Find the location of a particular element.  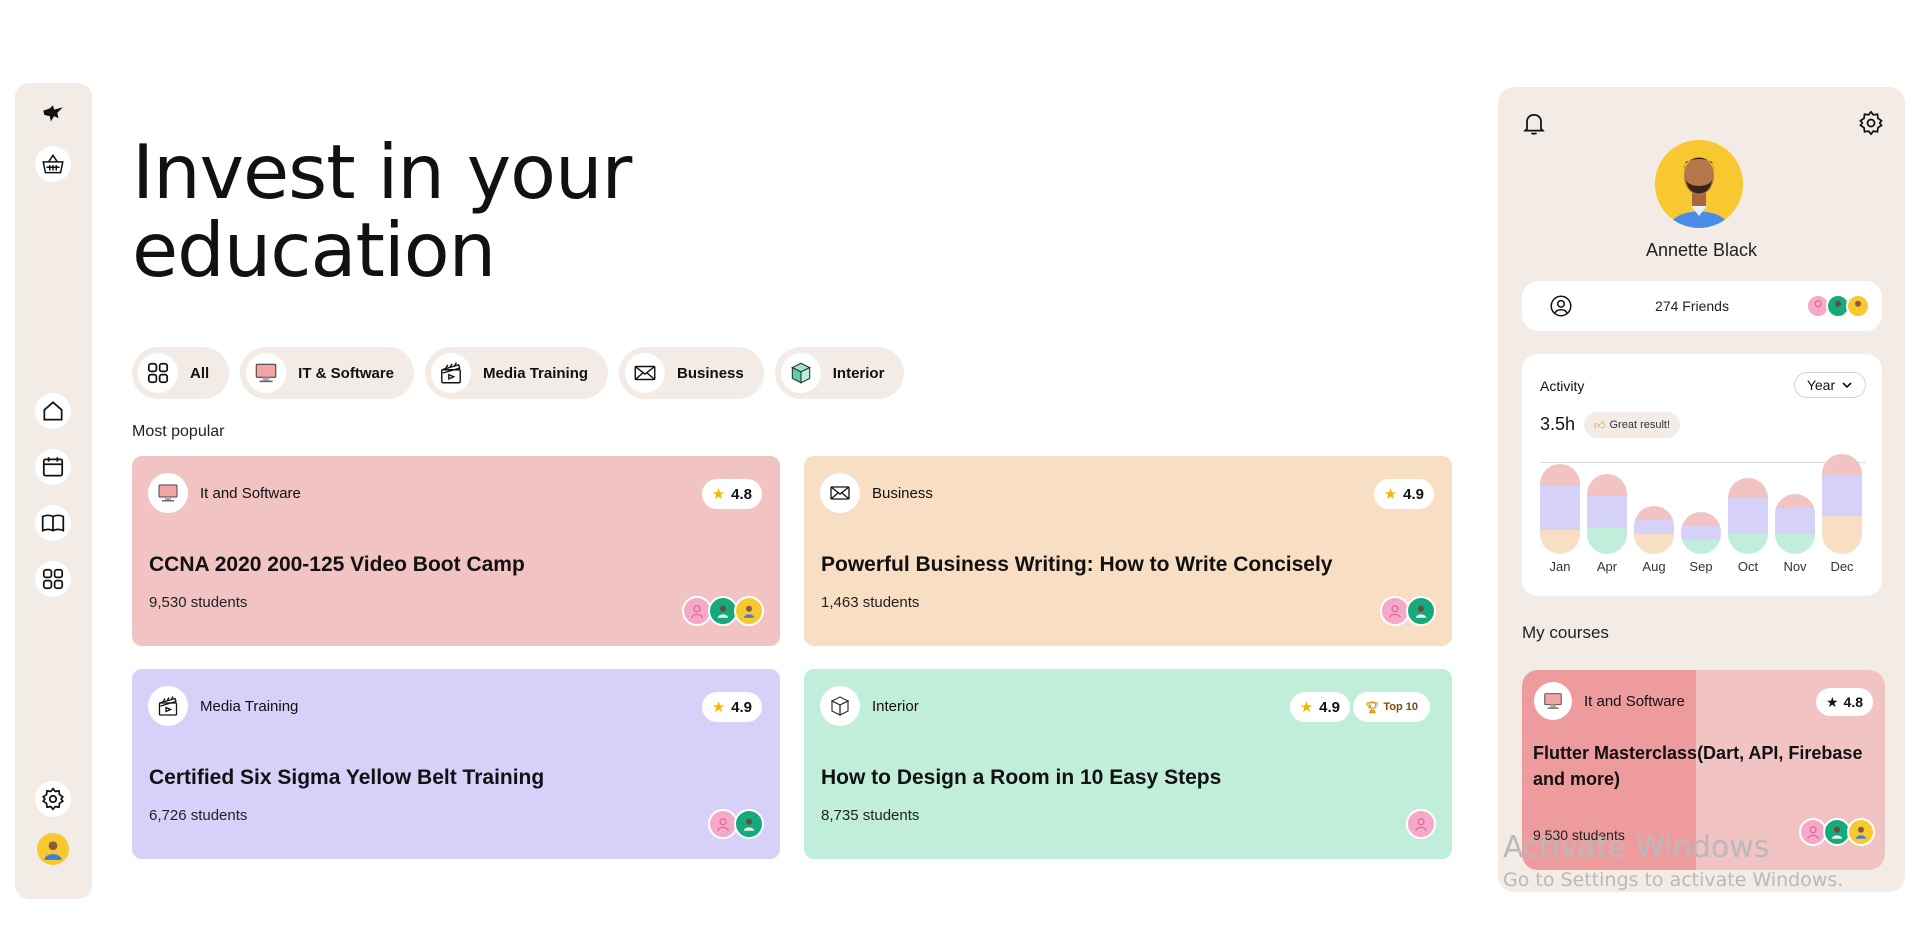

activity-bar-nov is located at coordinates (1795, 524).